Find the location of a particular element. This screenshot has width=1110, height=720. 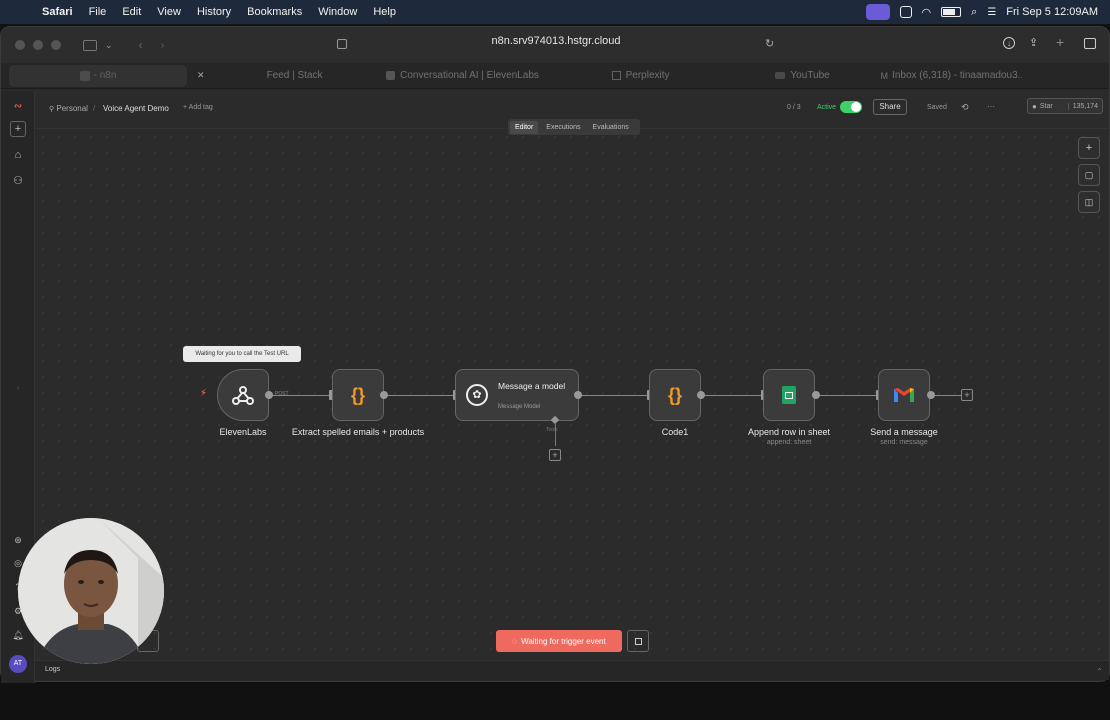

trigger-tooltip: Waiting for you to call the Test URL is located at coordinates (242, 354).